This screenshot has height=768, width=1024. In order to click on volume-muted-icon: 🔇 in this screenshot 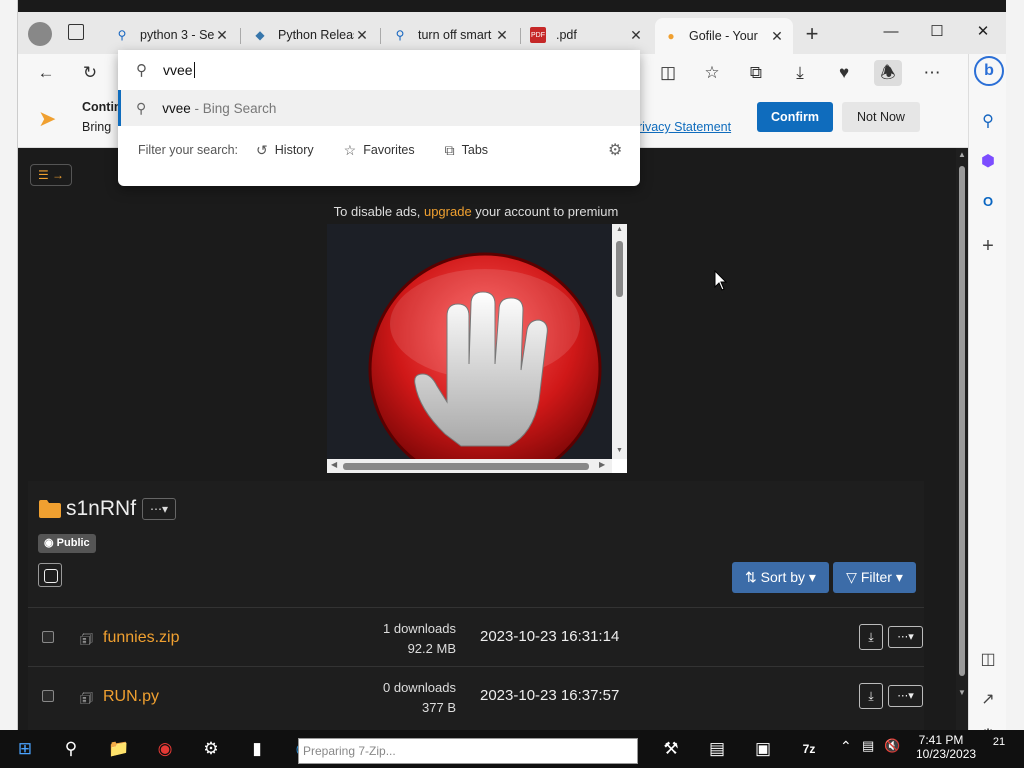, I will do `click(892, 746)`.